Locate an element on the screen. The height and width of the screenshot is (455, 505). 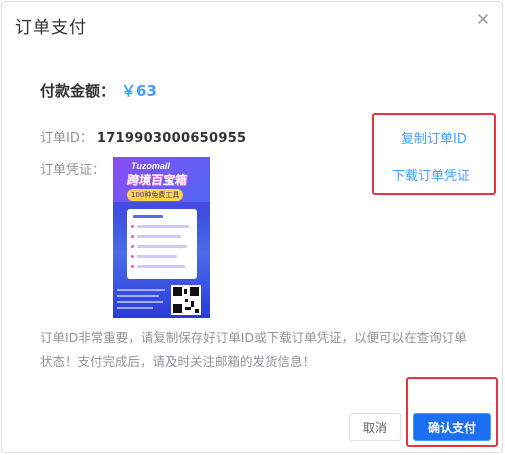
amount-row: 付款金额： ￥63 is located at coordinates (98, 90).